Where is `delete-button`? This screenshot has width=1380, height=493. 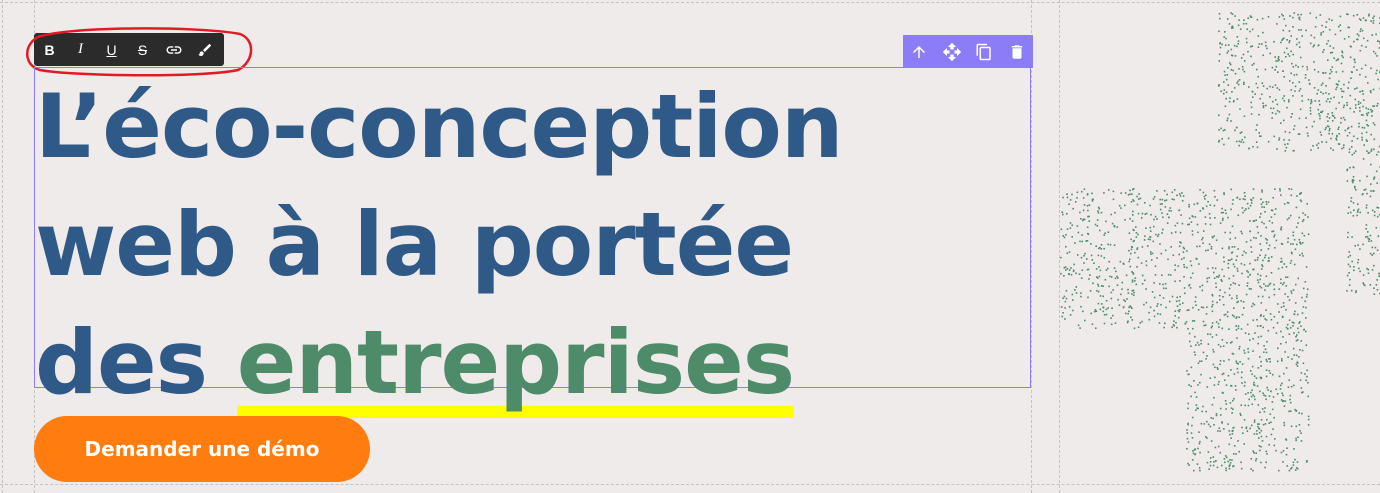 delete-button is located at coordinates (1017, 52).